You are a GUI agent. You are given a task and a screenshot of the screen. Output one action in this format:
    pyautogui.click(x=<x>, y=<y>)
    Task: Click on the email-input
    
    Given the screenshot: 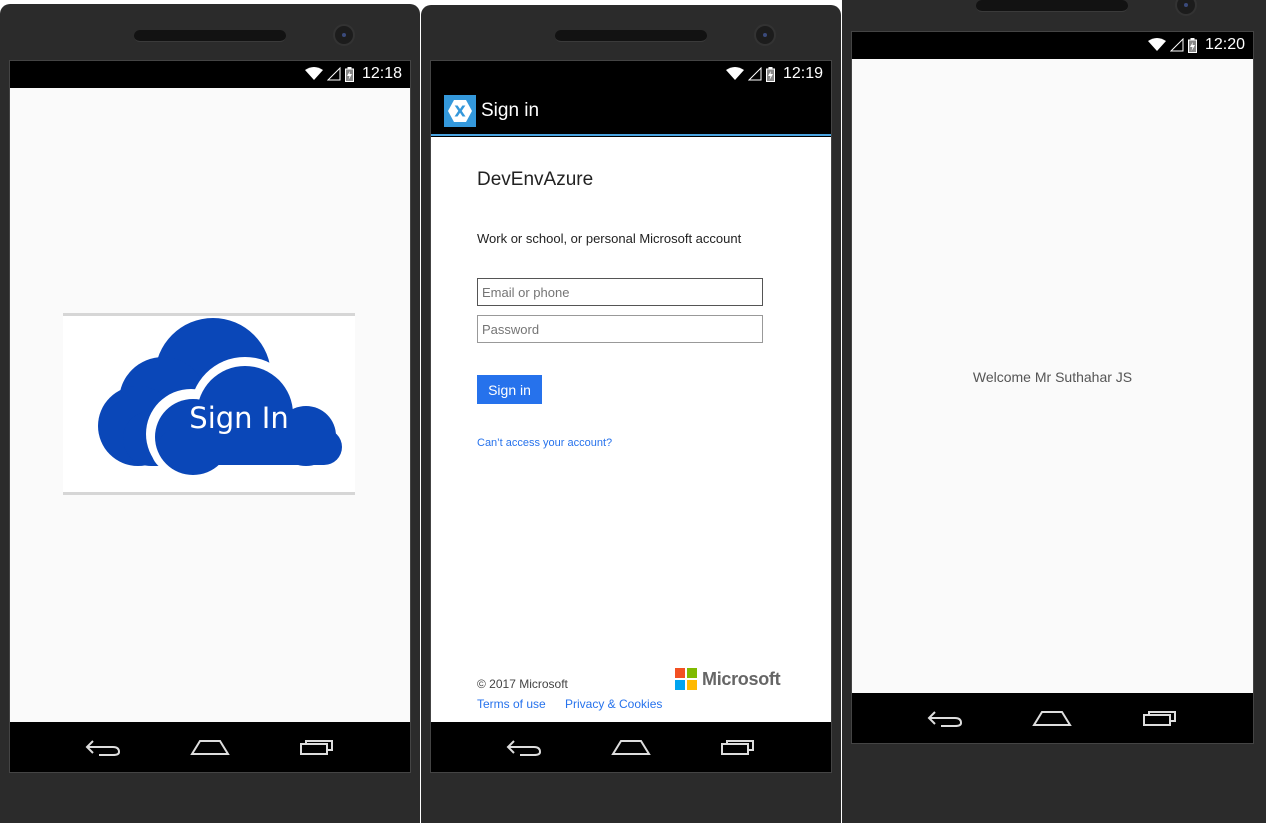 What is the action you would take?
    pyautogui.click(x=620, y=292)
    